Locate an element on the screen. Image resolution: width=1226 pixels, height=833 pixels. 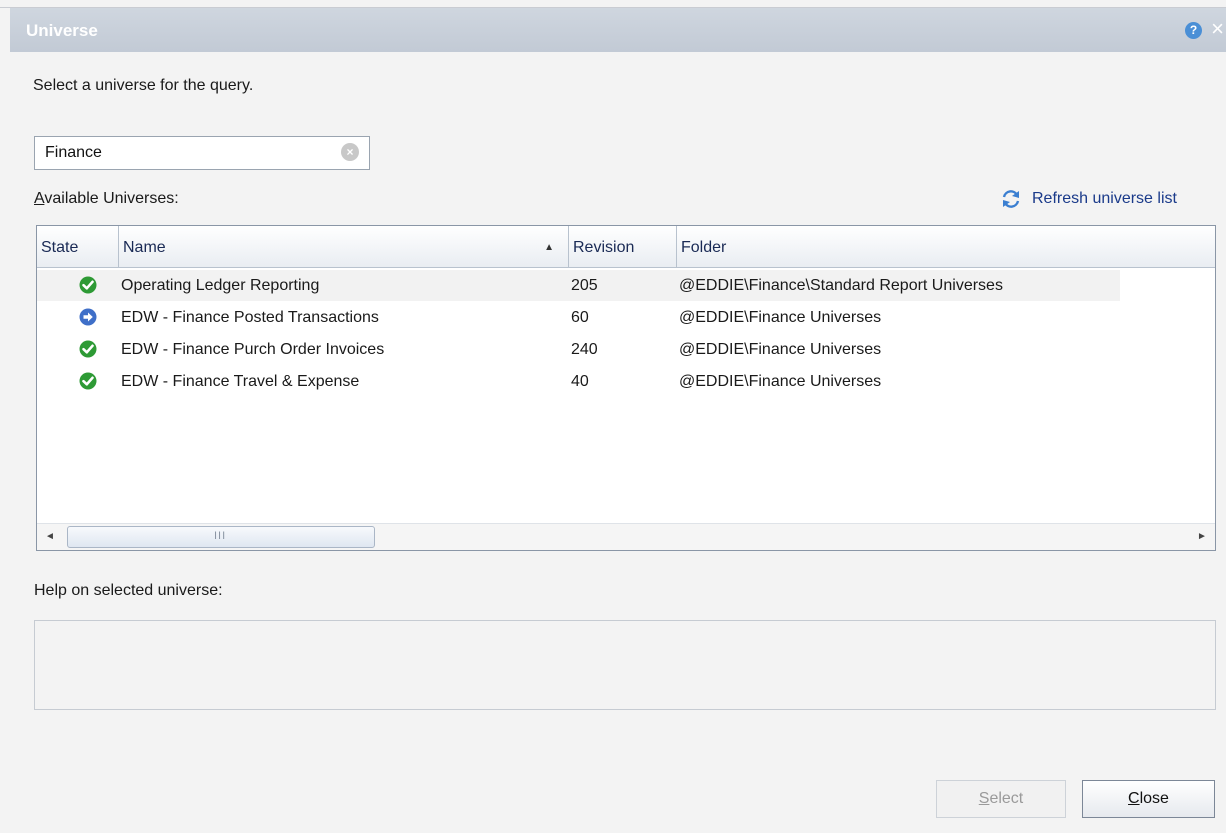
close-icon: × is located at coordinates (1217, 29).